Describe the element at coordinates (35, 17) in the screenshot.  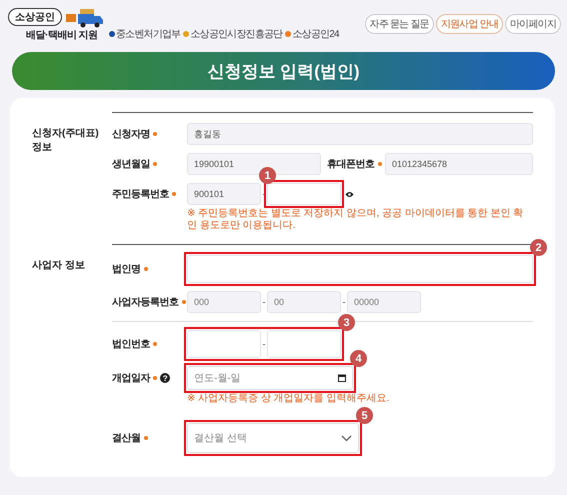
I see `logo-badge: 소상공인` at that location.